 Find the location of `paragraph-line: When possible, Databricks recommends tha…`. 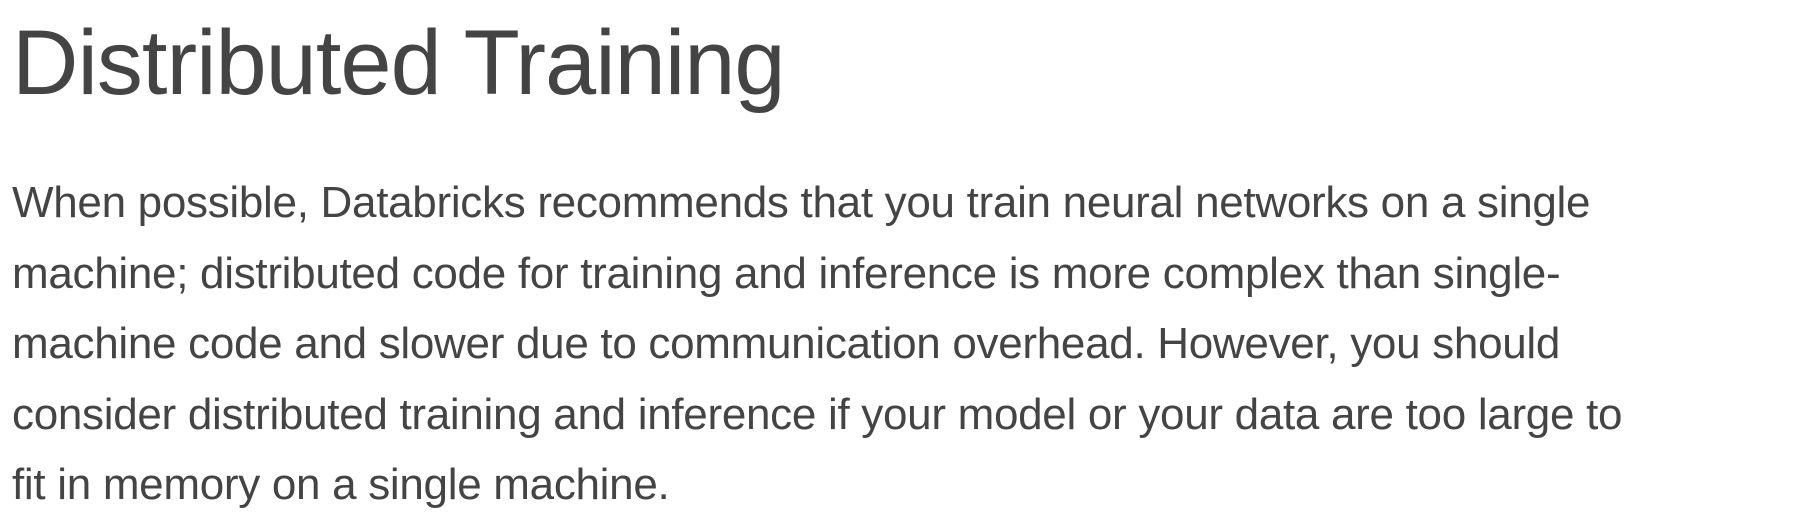

paragraph-line: When possible, Databricks recommends tha… is located at coordinates (801, 202).